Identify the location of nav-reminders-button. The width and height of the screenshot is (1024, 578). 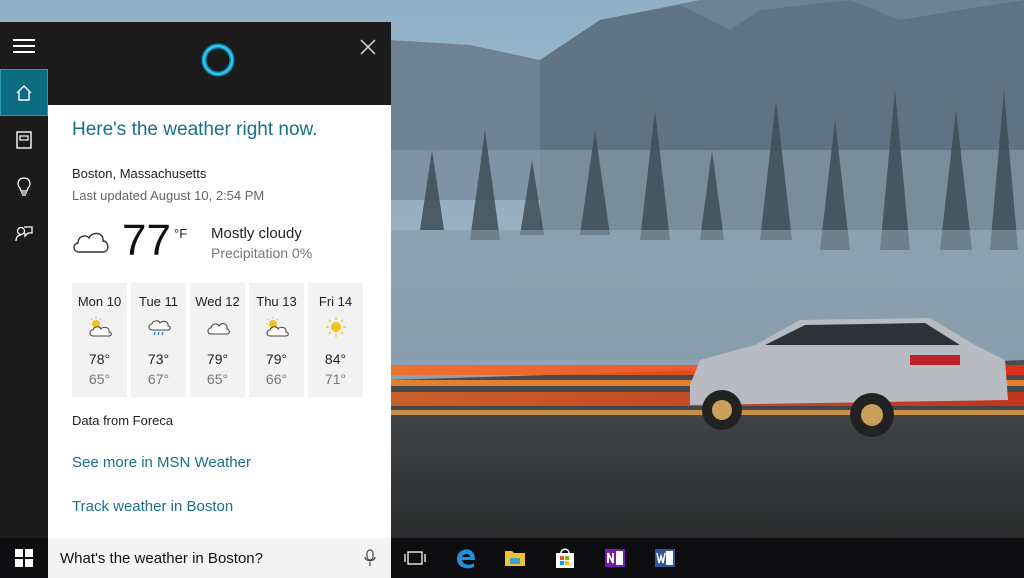
(24, 186).